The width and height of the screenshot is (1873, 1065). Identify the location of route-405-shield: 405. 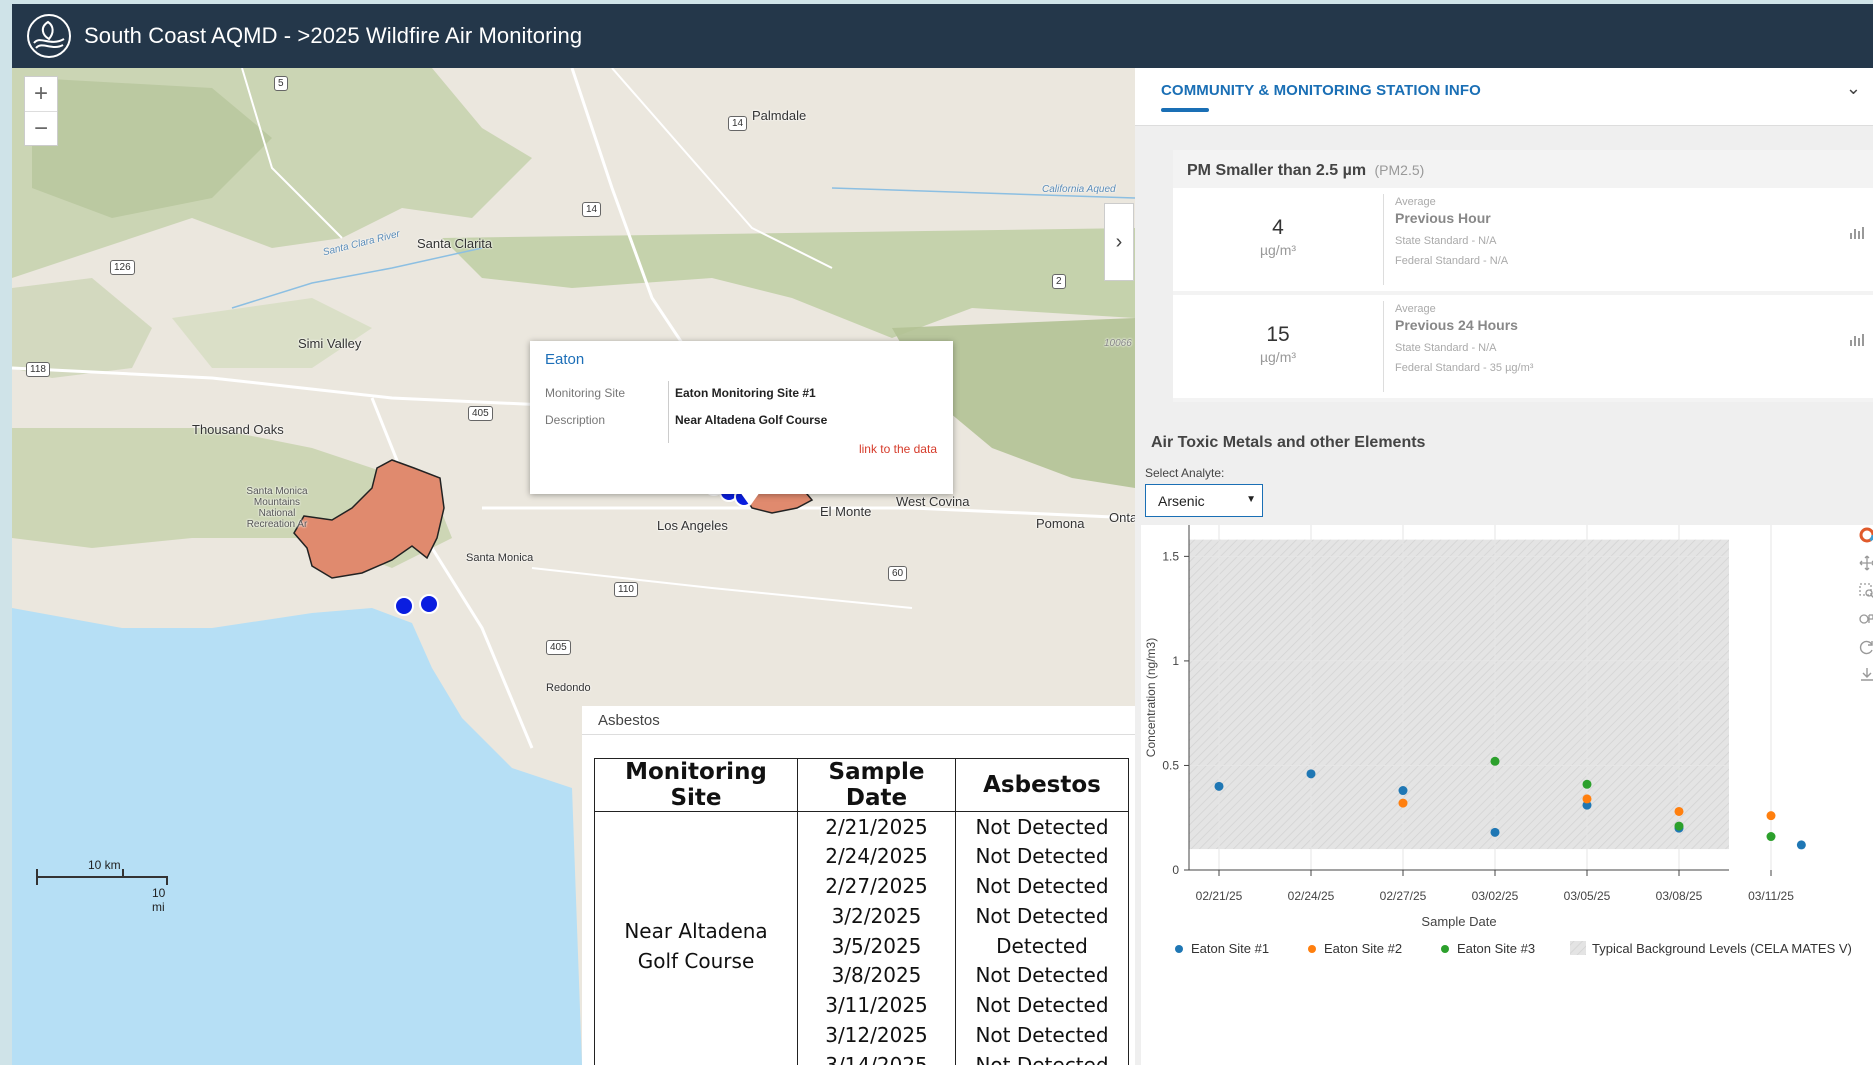
(480, 413).